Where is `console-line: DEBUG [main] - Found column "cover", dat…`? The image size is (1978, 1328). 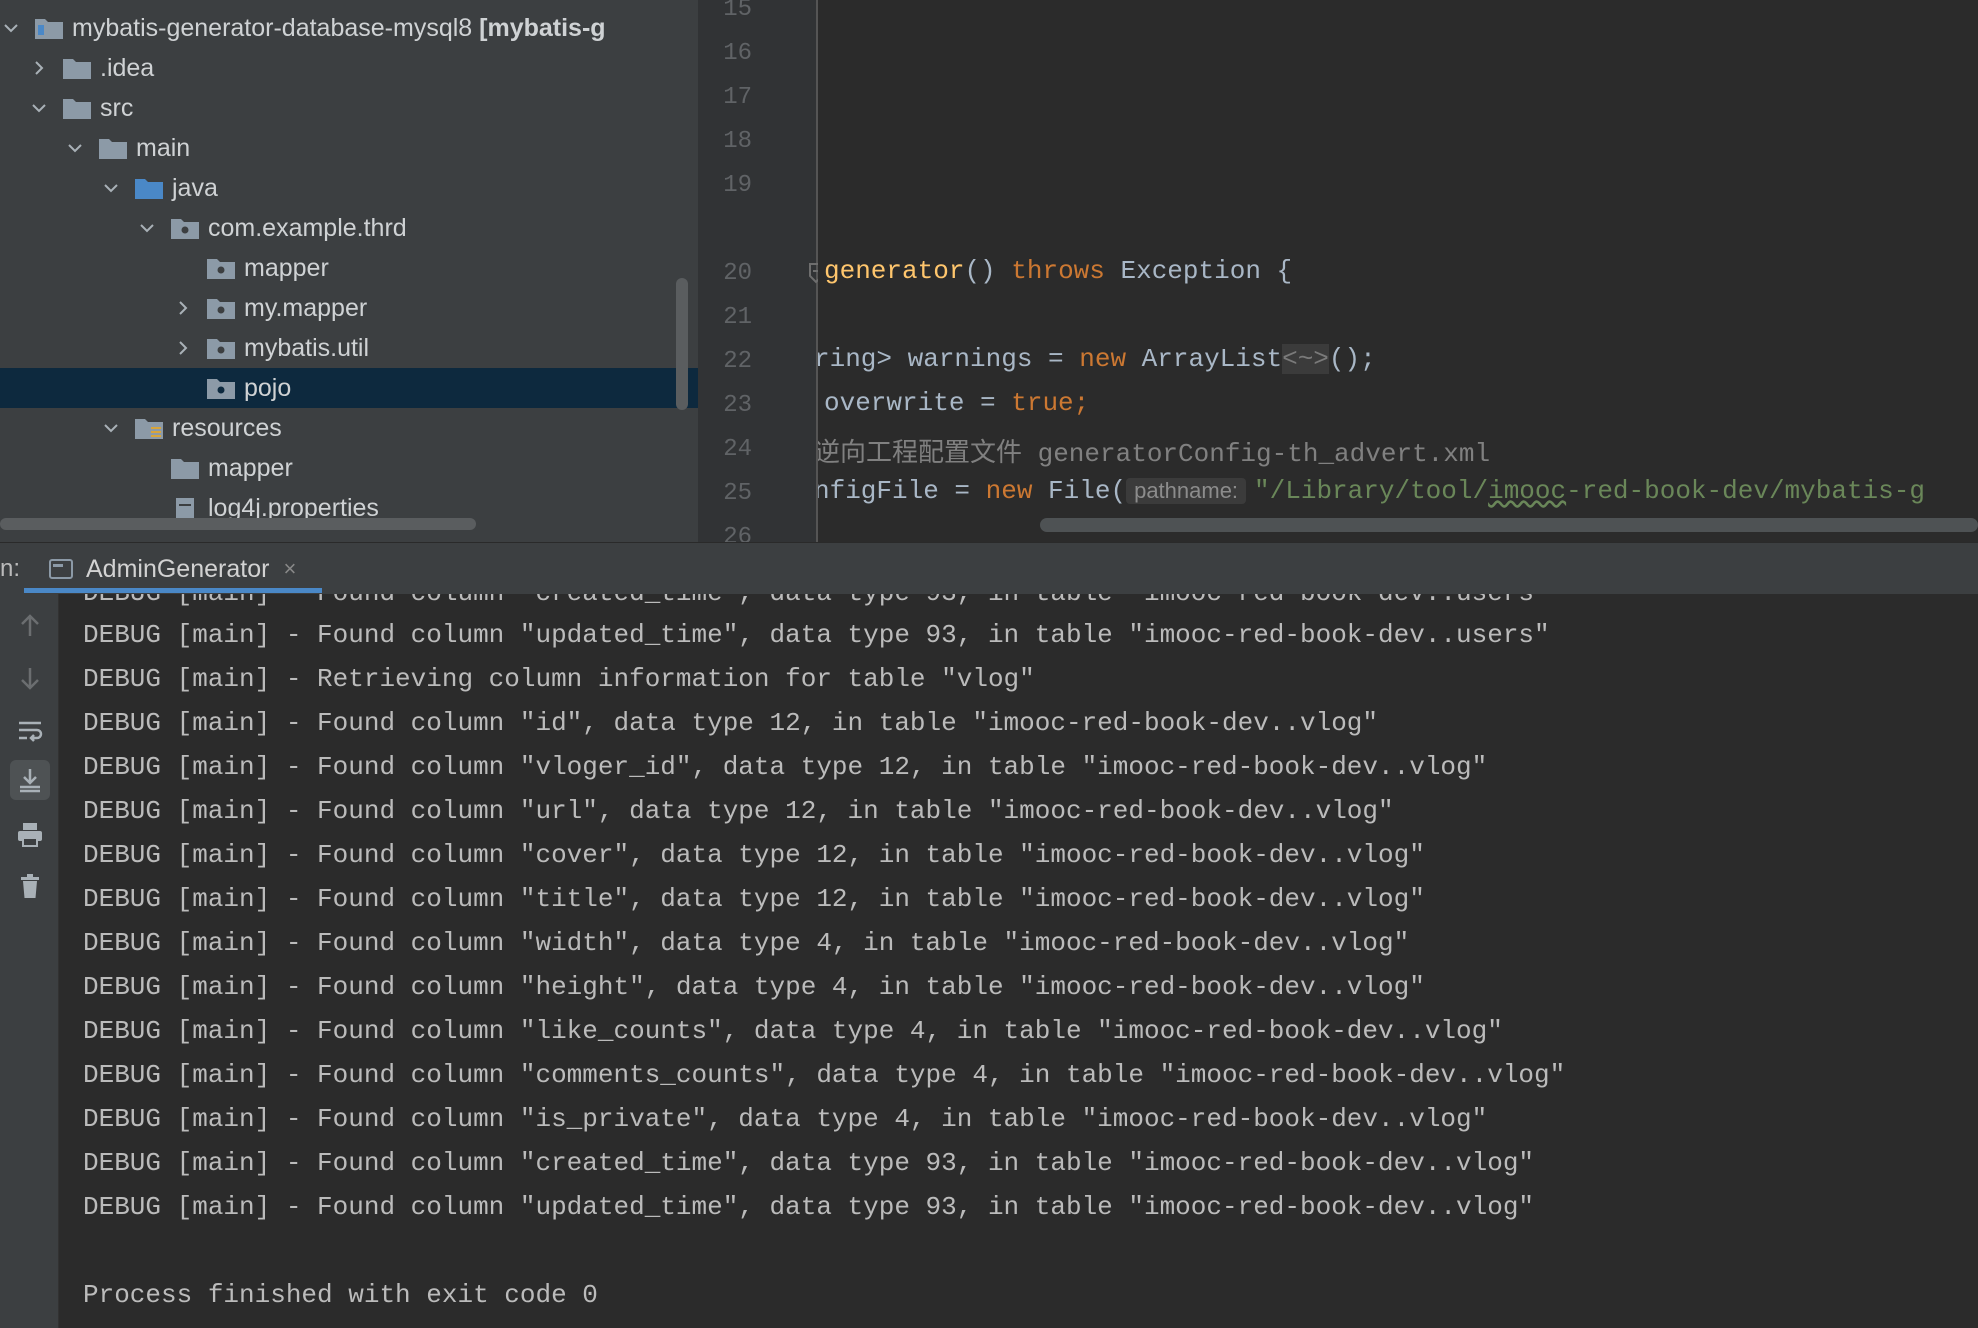 console-line: DEBUG [main] - Found column "cover", dat… is located at coordinates (754, 855).